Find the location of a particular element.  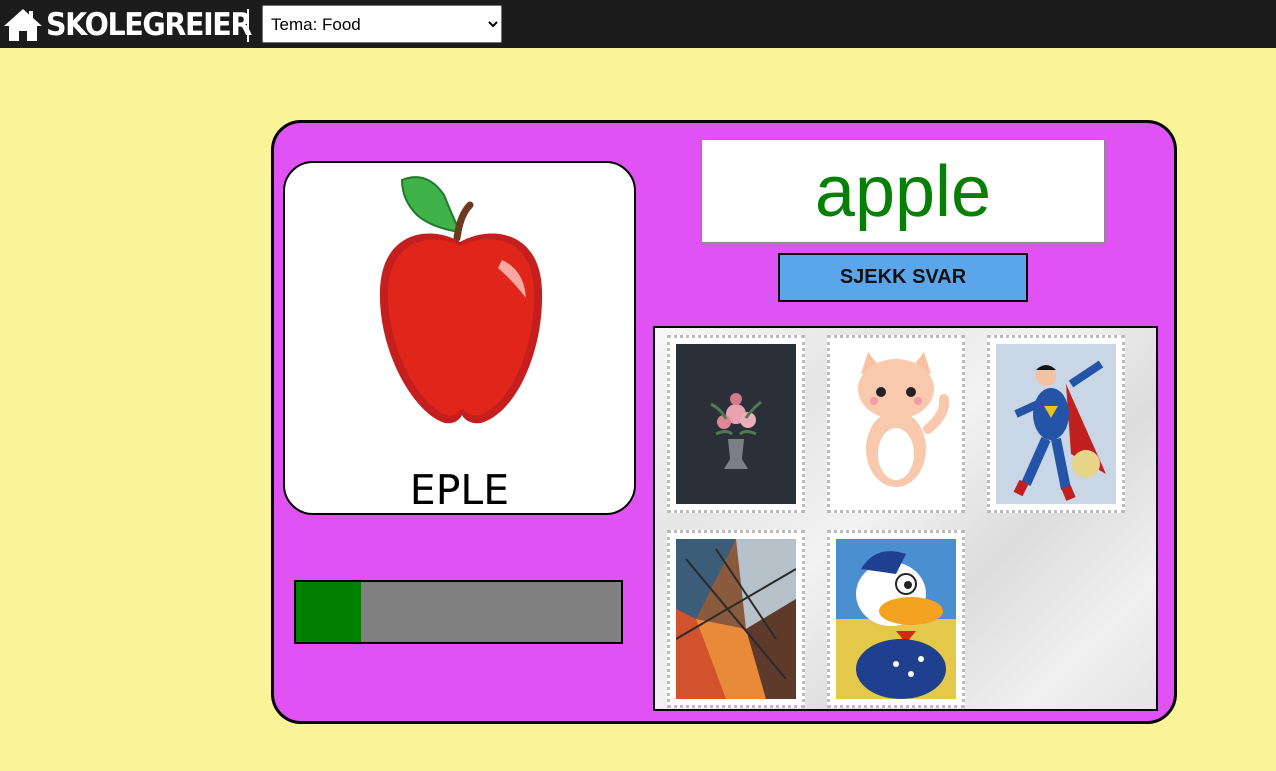

apple-image is located at coordinates (461, 300).